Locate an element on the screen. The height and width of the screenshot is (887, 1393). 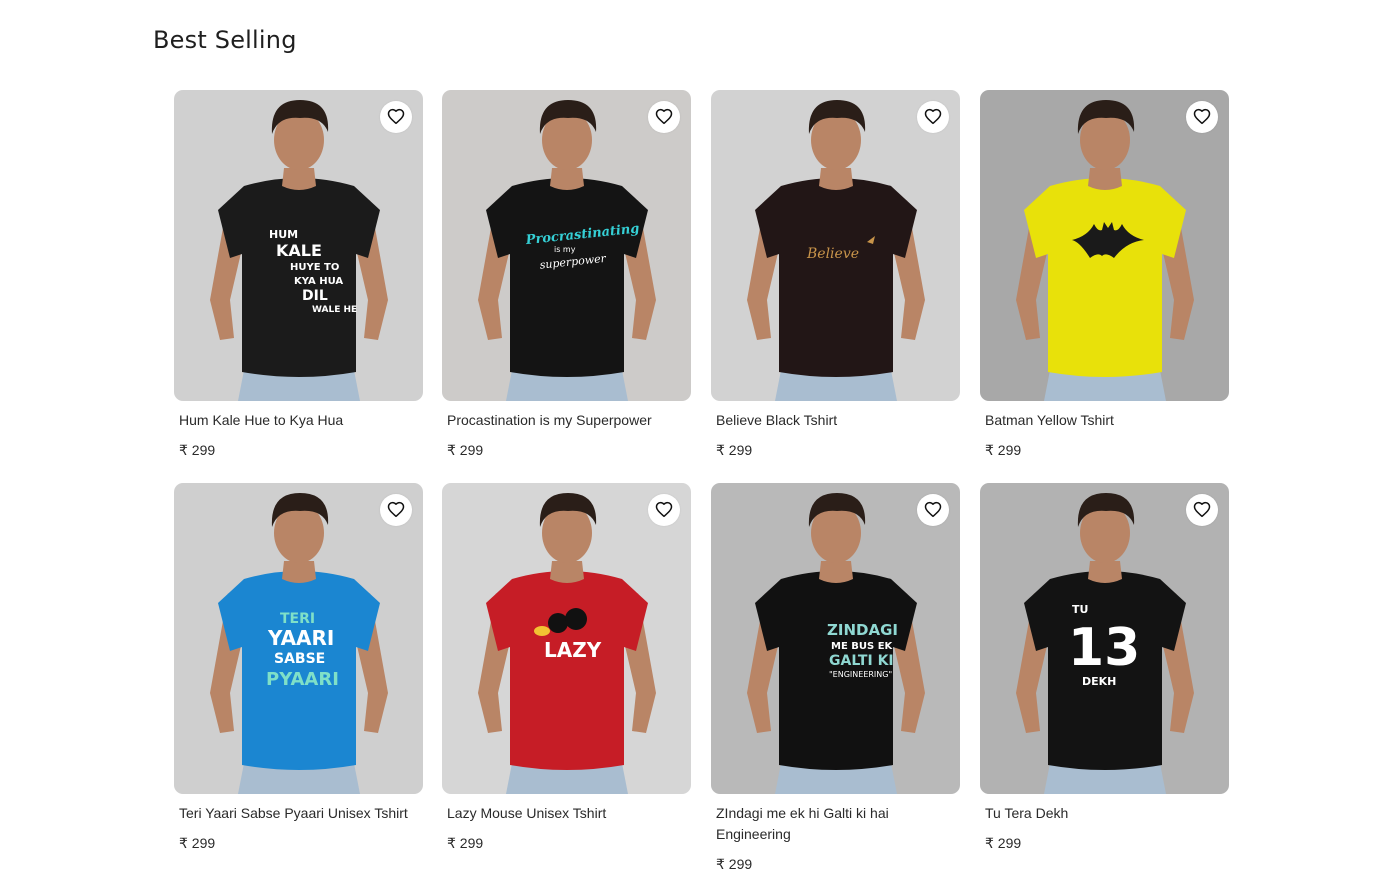
product-photo: LAZY is located at coordinates (566, 638).